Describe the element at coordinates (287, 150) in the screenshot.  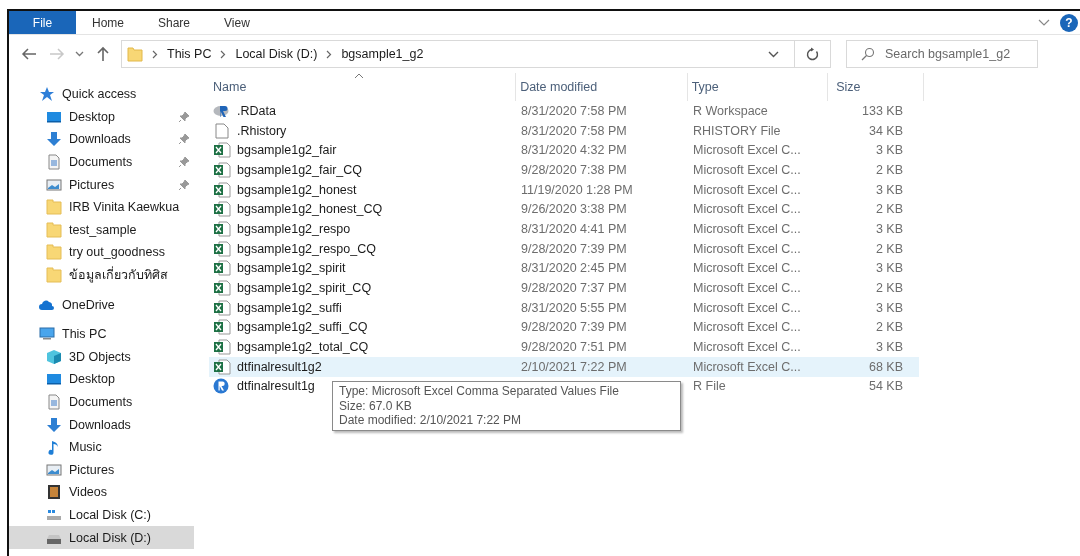
I see `file-name: bgsample1g2_fair` at that location.